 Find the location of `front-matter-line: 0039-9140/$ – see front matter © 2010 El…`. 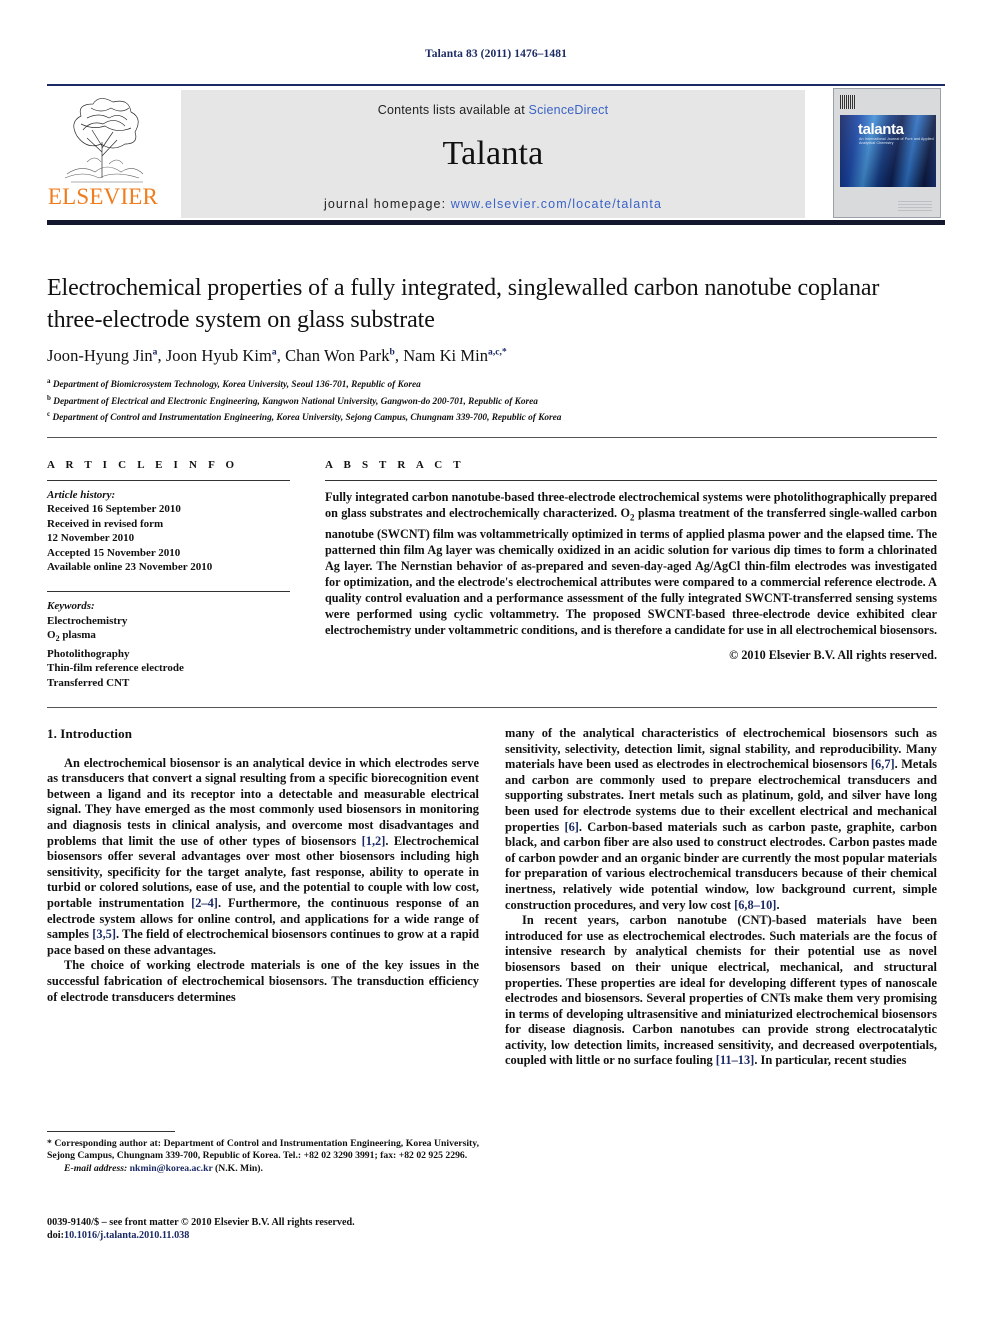

front-matter-line: 0039-9140/$ – see front matter © 2010 El… is located at coordinates (201, 1222).